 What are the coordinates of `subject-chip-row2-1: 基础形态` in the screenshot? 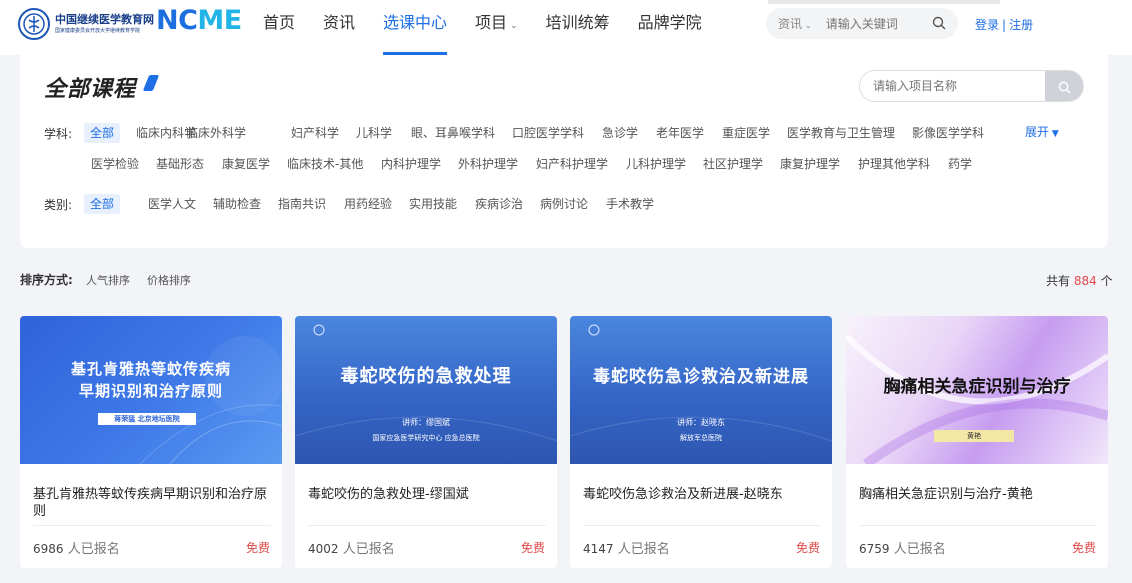 It's located at (180, 164).